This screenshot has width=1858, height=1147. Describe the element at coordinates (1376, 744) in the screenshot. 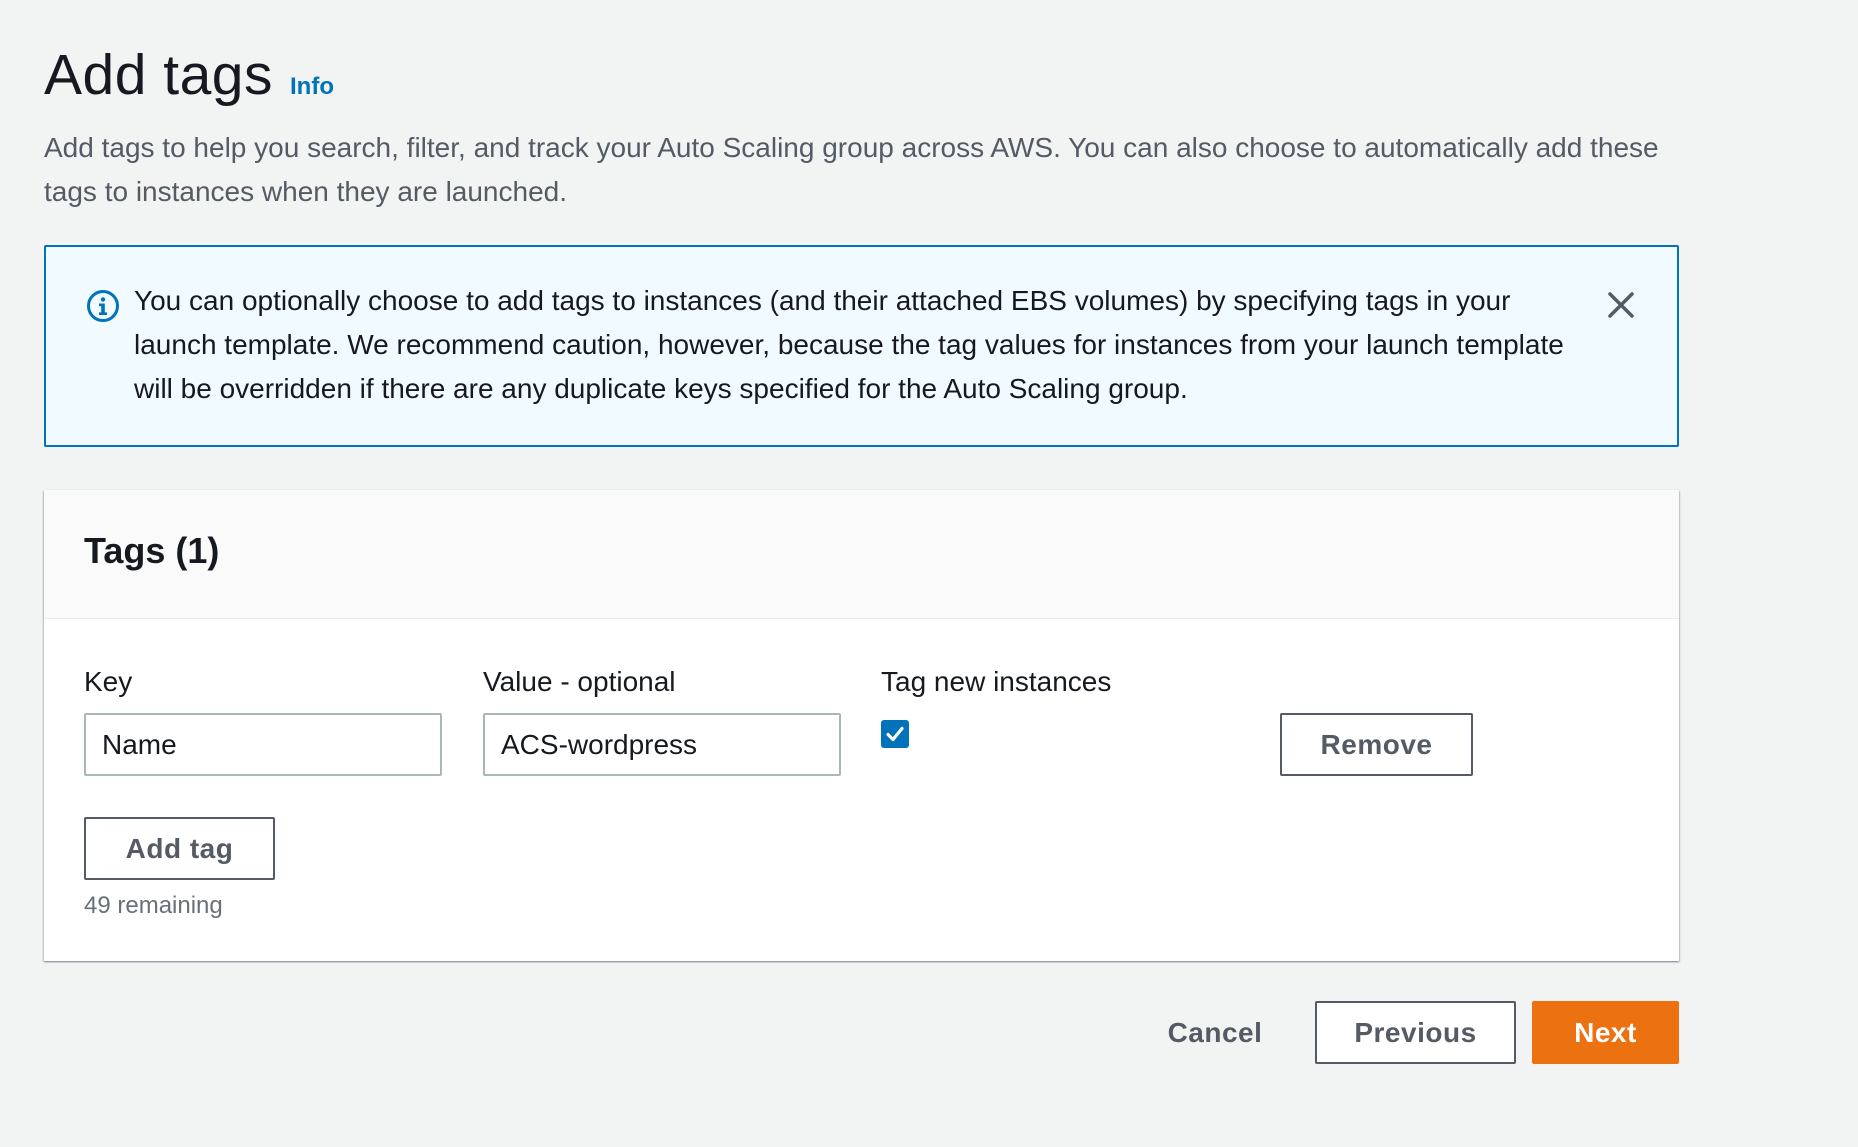

I see `remove-tag-button: Remove` at that location.